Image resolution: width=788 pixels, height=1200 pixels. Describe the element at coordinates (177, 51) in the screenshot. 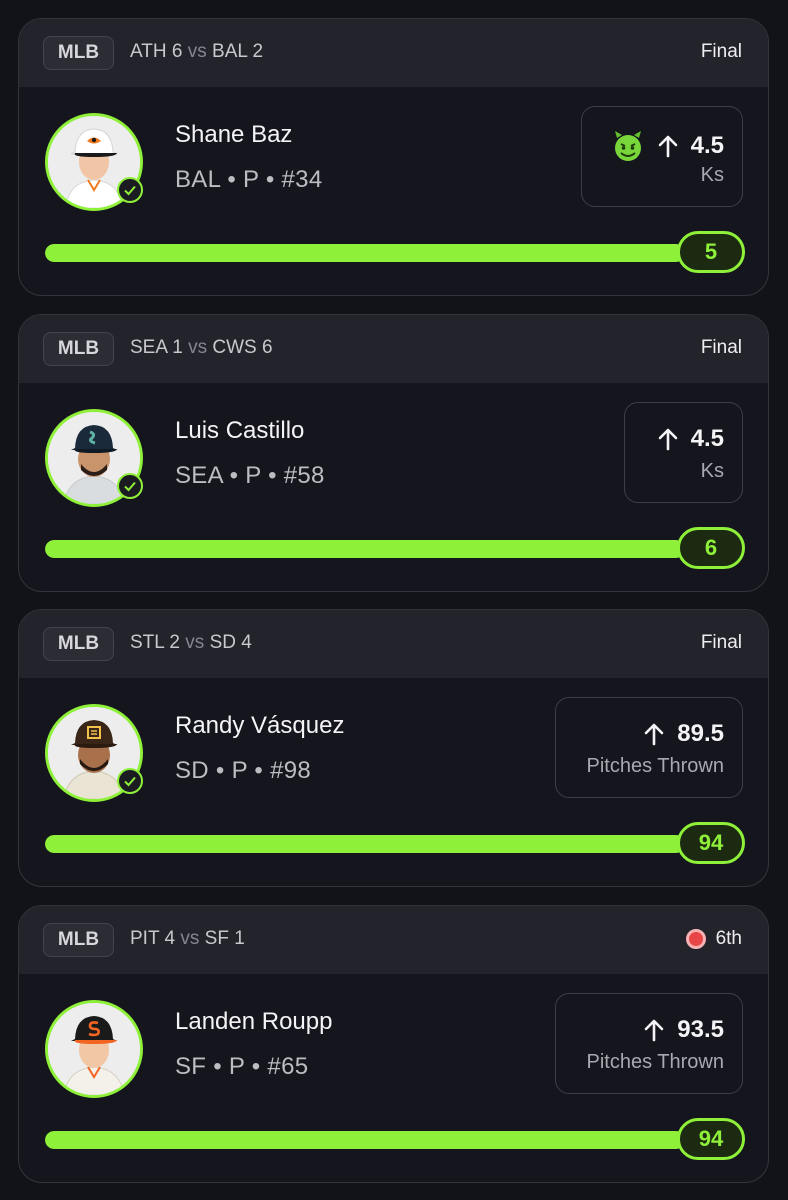

I see `away-score: 6` at that location.